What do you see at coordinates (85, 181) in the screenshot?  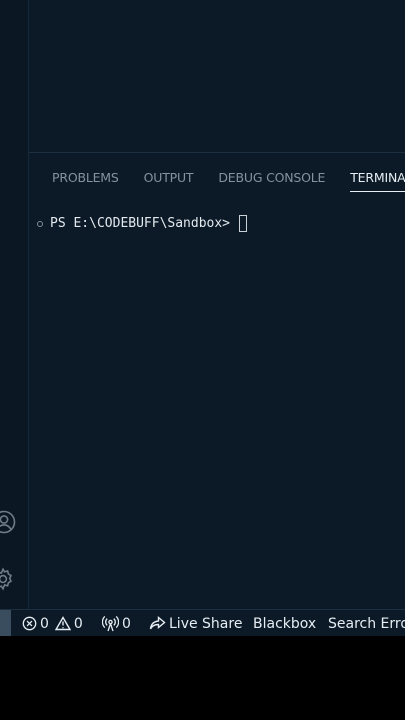 I see `tab-problems: PROBLEMS` at bounding box center [85, 181].